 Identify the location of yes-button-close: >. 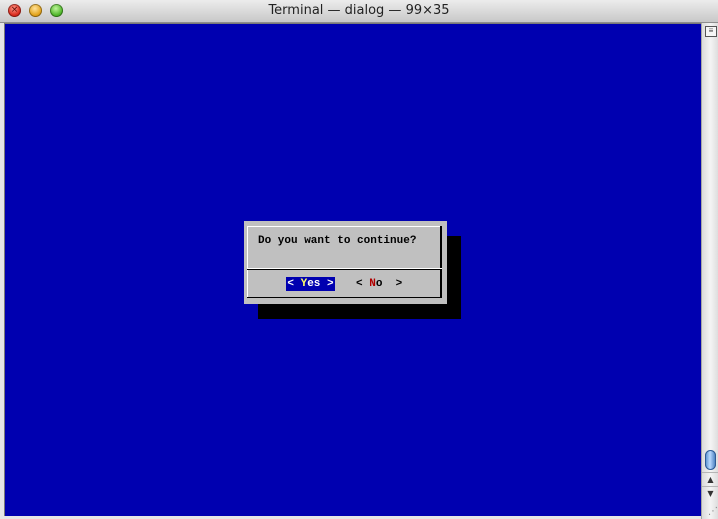
(327, 284).